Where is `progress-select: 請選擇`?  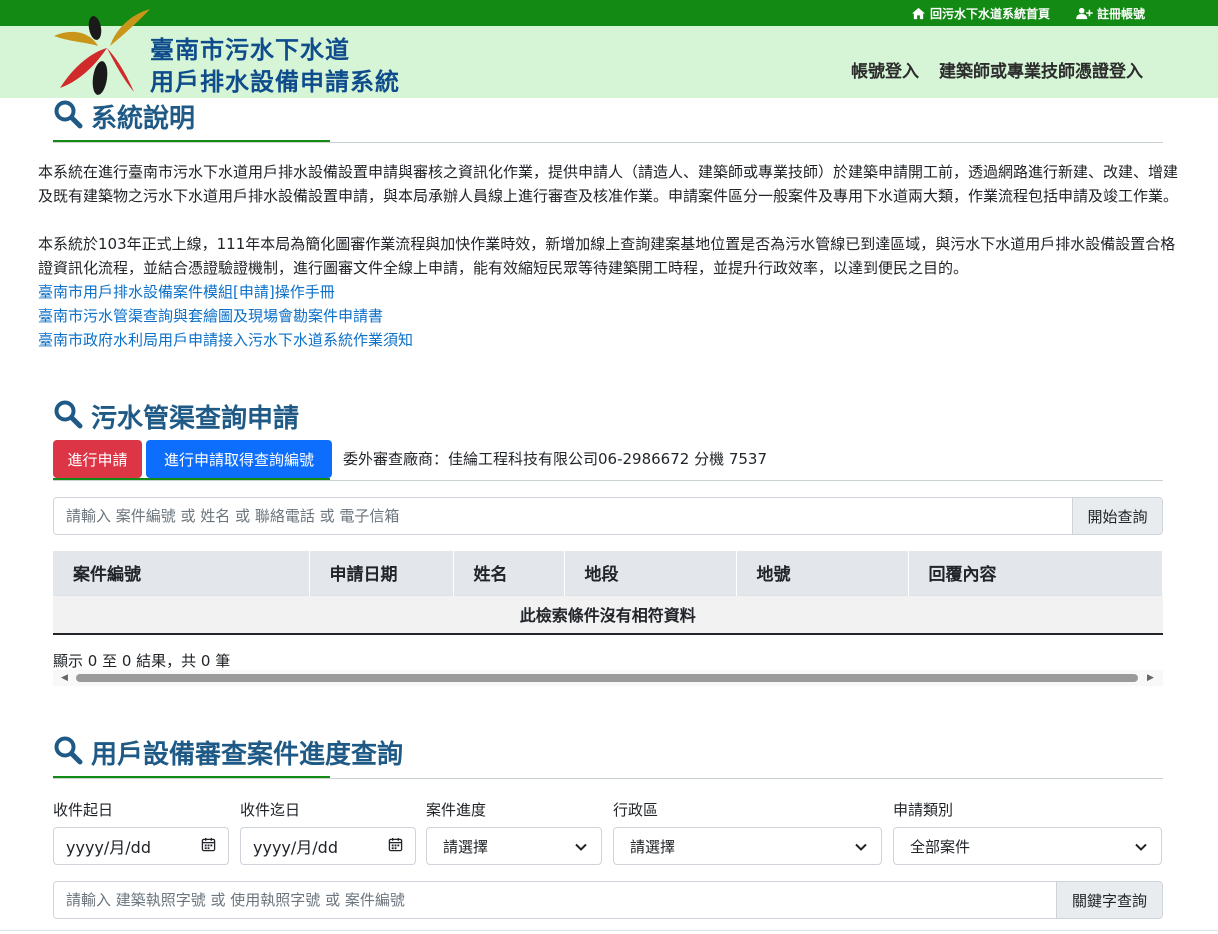
progress-select: 請選擇 is located at coordinates (514, 846).